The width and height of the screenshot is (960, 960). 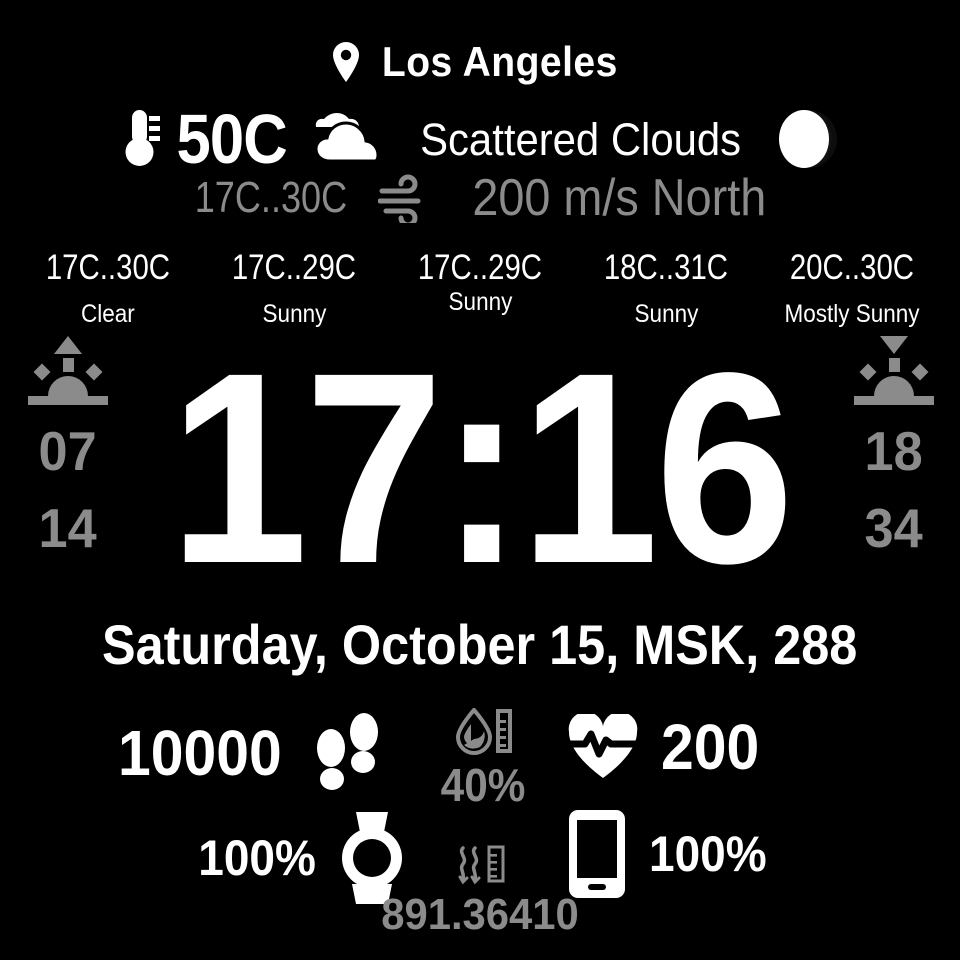 What do you see at coordinates (480, 865) in the screenshot?
I see `pressure-icon` at bounding box center [480, 865].